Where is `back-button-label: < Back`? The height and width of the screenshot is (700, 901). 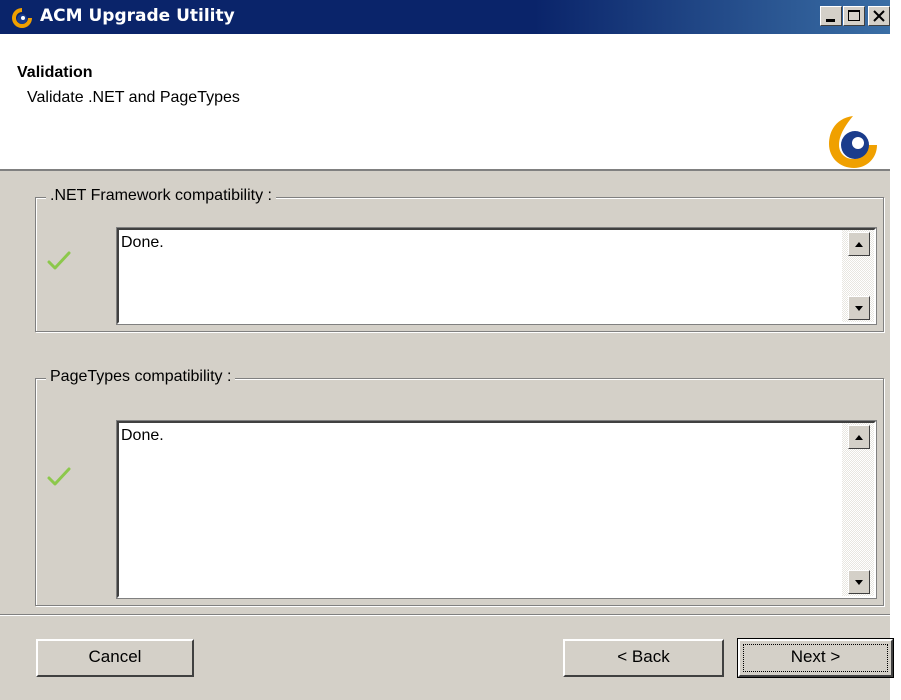
back-button-label: < Back is located at coordinates (643, 656).